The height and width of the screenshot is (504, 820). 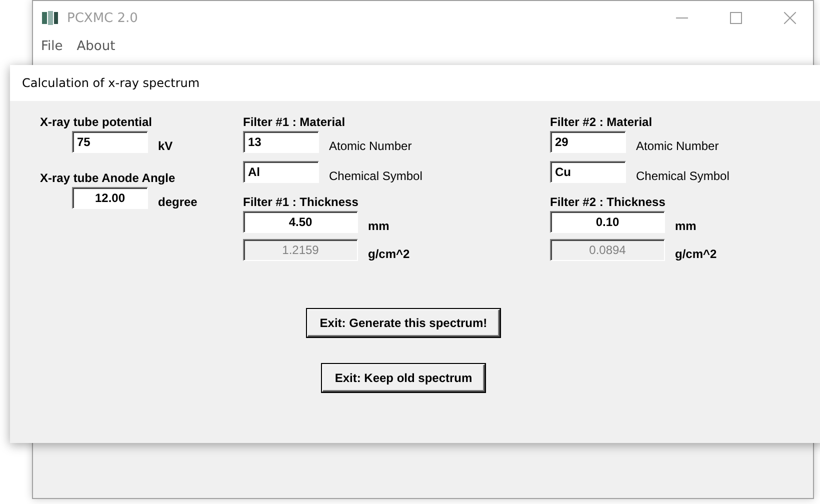 What do you see at coordinates (110, 142) in the screenshot?
I see `input-field: 75` at bounding box center [110, 142].